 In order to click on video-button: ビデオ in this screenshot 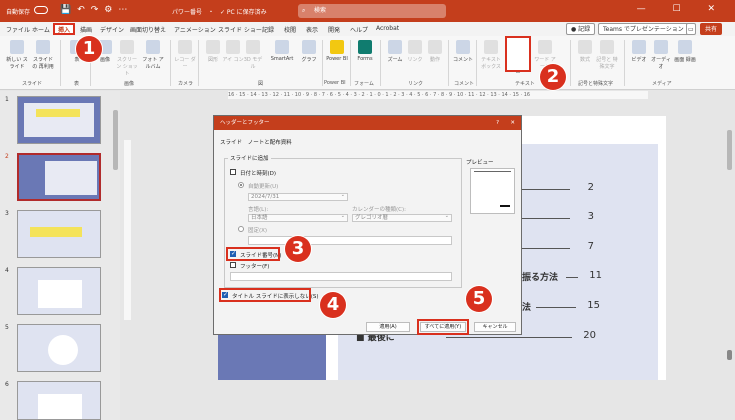, I will do `click(639, 51)`.